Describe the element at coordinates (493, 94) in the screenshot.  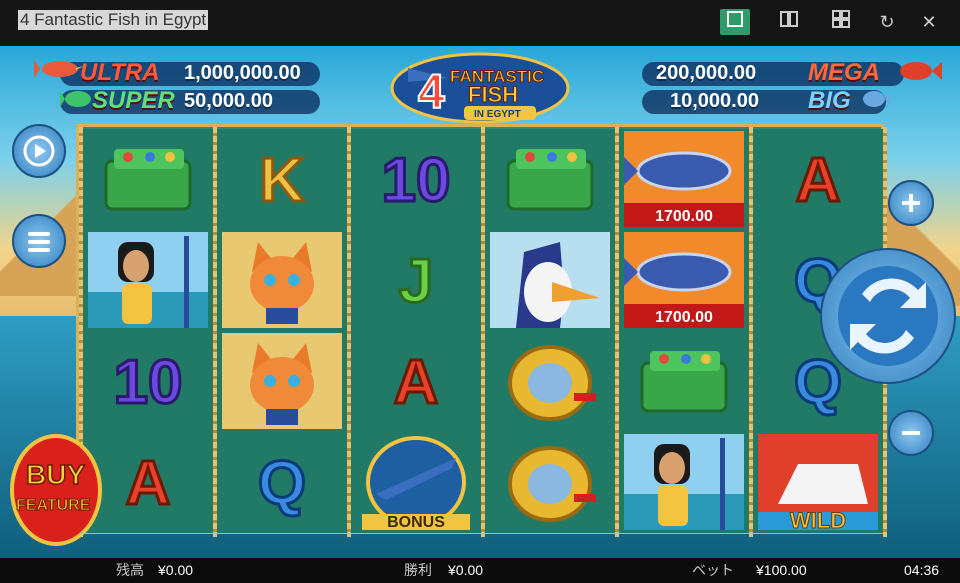
I see `logo-line2: FISH` at that location.